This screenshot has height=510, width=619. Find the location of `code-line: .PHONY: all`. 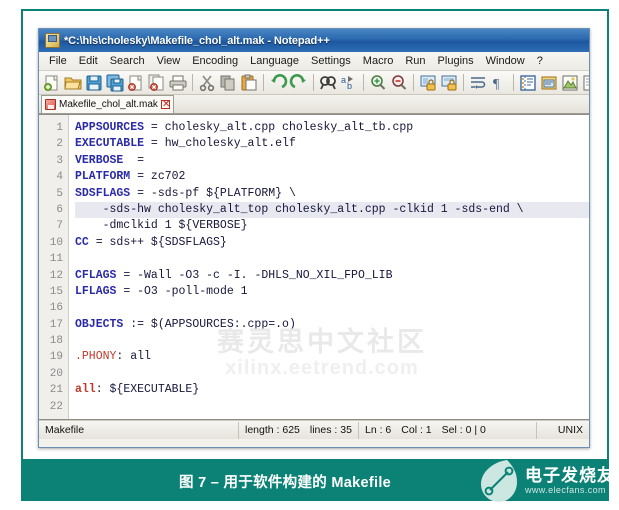

code-line: .PHONY: all is located at coordinates (332, 357).